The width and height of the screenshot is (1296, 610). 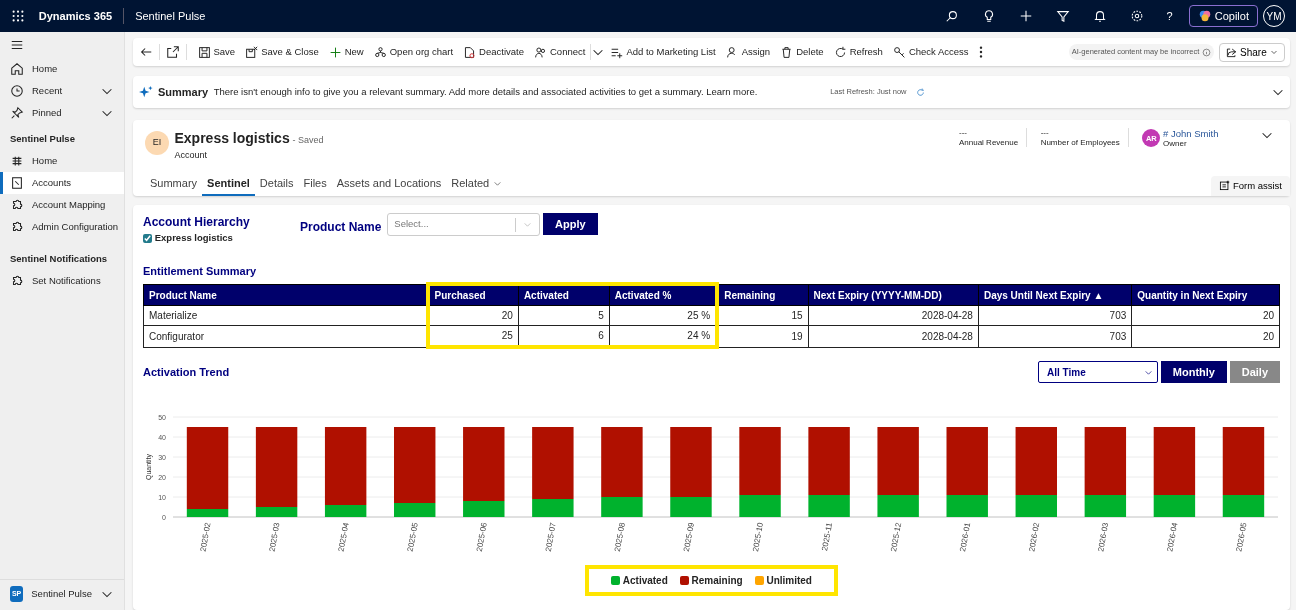 What do you see at coordinates (191, 155) in the screenshot?
I see `entity-type: Account` at bounding box center [191, 155].